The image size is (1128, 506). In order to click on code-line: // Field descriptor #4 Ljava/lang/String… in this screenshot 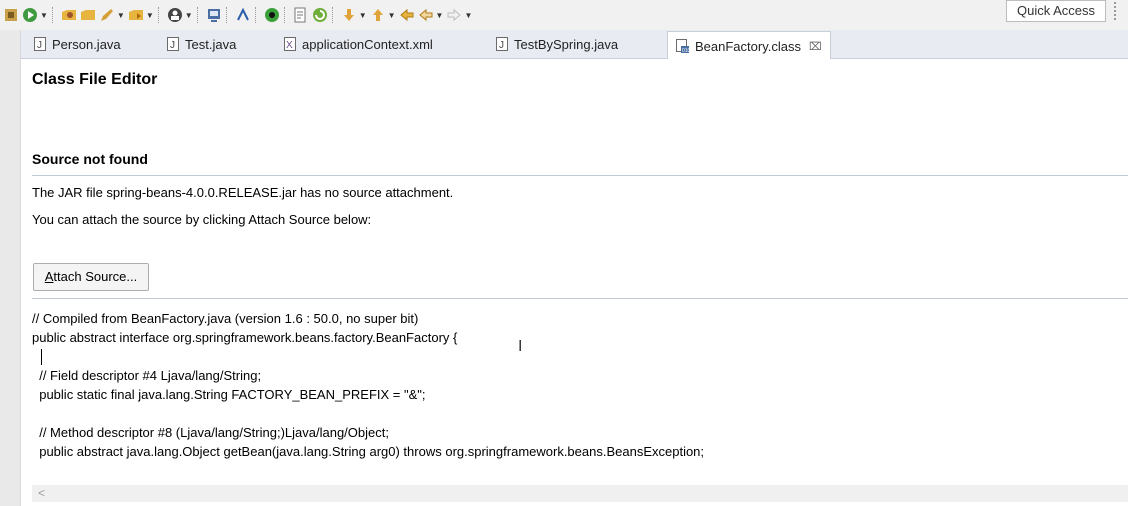, I will do `click(147, 375)`.